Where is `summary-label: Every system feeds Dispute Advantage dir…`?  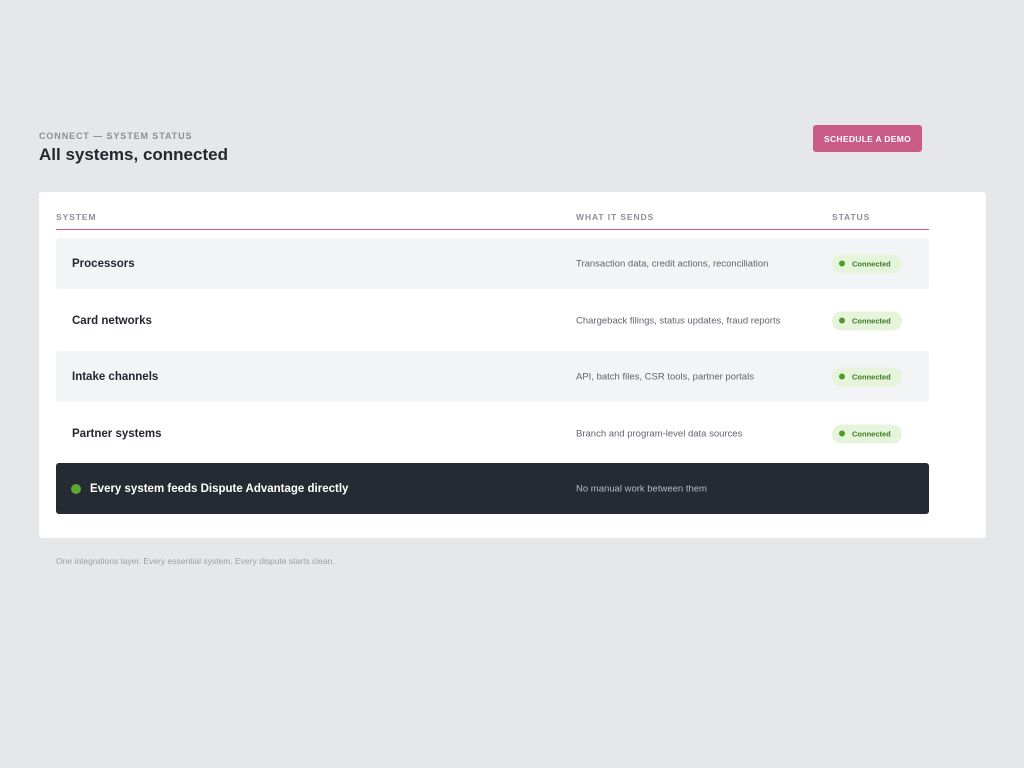 summary-label: Every system feeds Dispute Advantage dir… is located at coordinates (219, 488).